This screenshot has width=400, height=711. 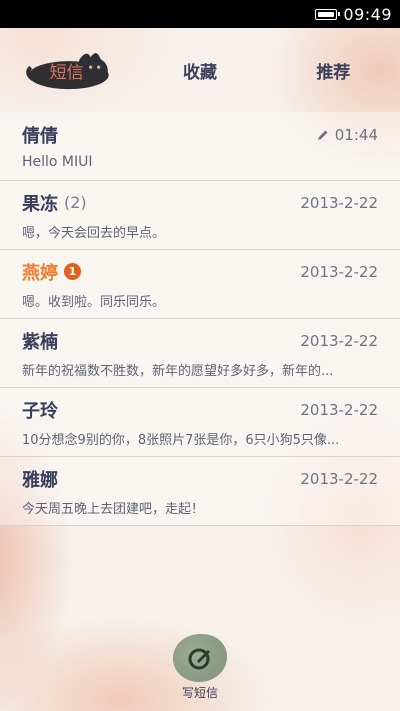 What do you see at coordinates (54, 204) in the screenshot?
I see `contact-name: 果冻 (2)` at bounding box center [54, 204].